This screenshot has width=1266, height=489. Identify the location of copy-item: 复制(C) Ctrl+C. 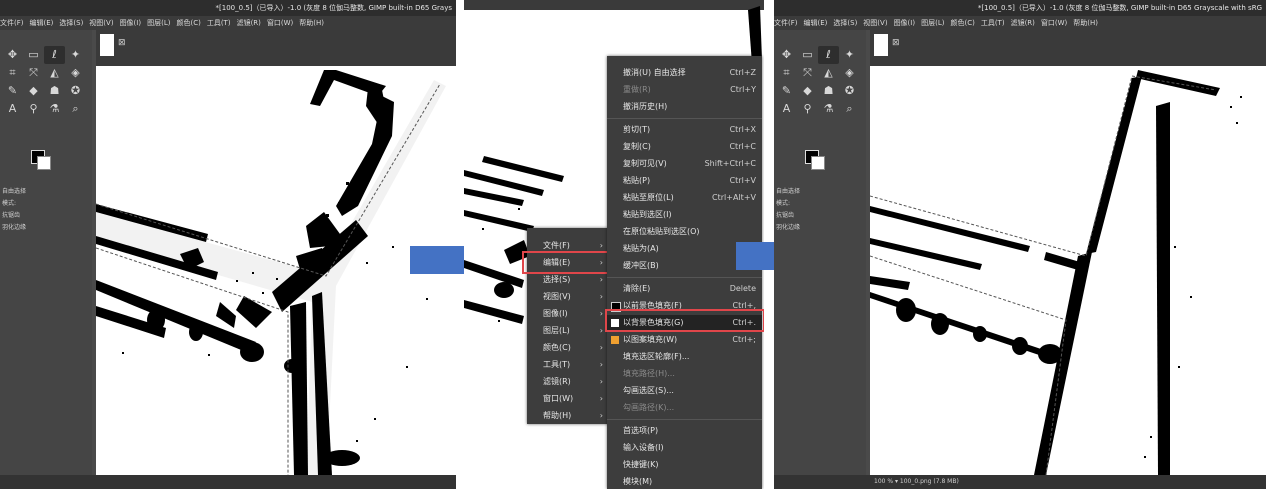
(684, 147).